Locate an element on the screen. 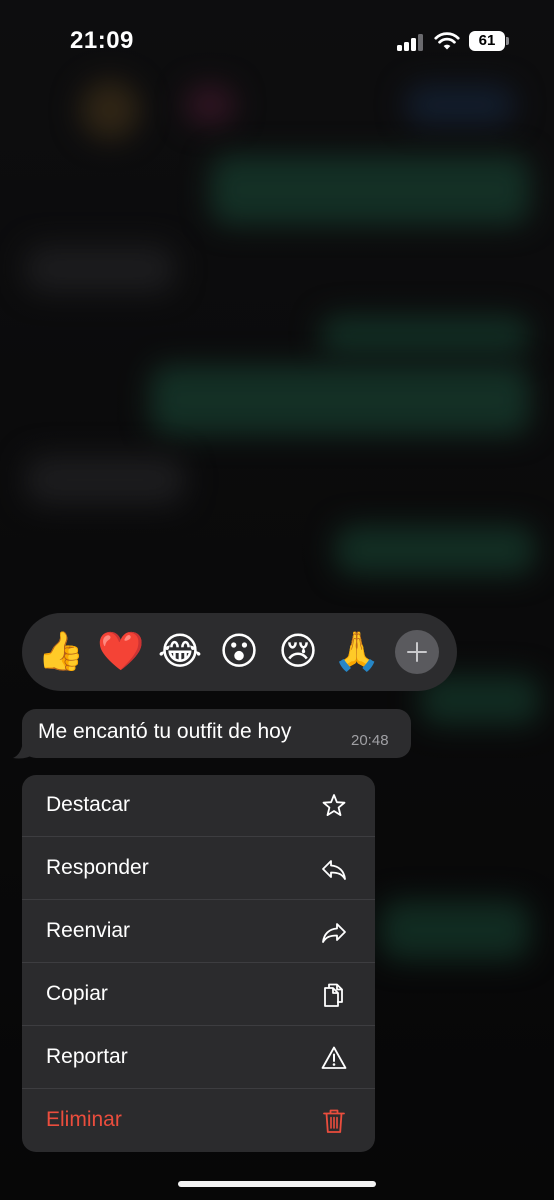 This screenshot has height=1200, width=554. trash-icon is located at coordinates (334, 1121).